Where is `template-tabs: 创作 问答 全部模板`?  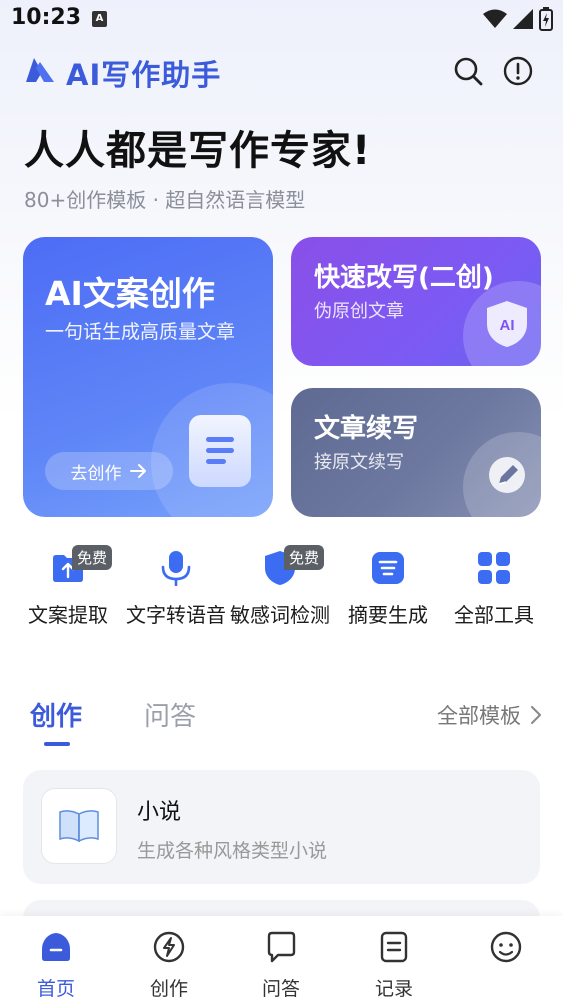 template-tabs: 创作 问答 全部模板 is located at coordinates (285, 724).